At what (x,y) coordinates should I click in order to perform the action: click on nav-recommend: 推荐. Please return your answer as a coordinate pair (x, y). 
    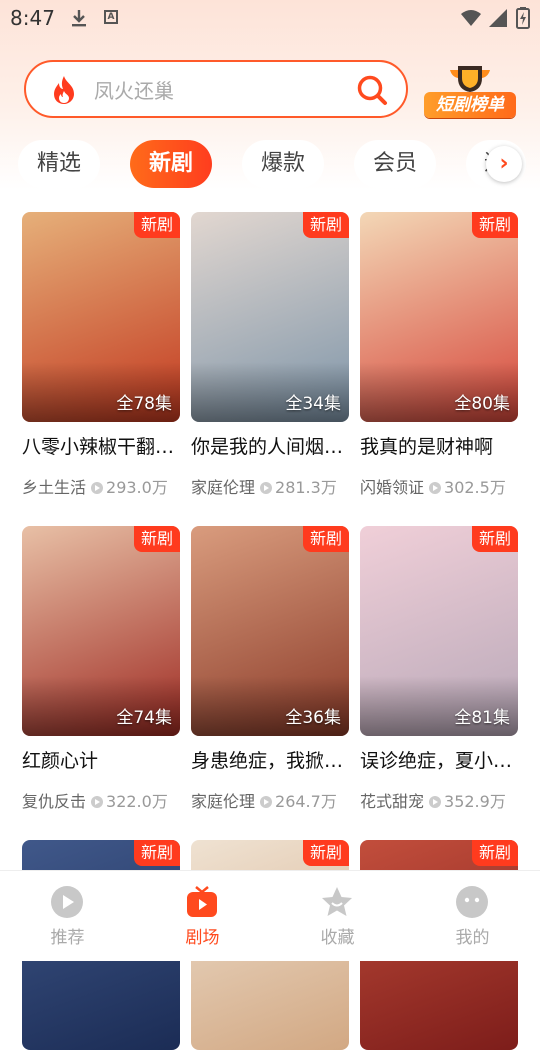
    Looking at the image, I should click on (67, 916).